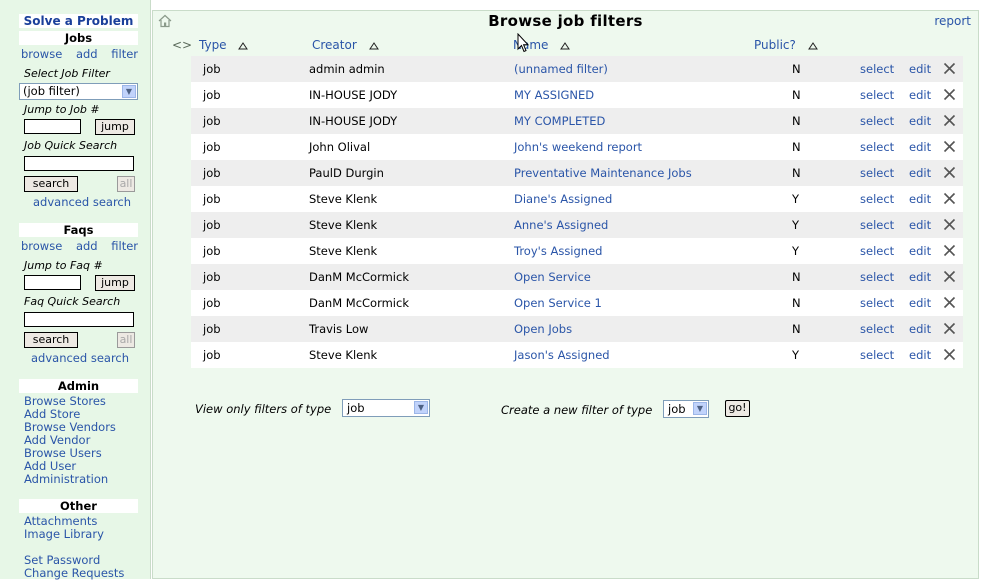 Image resolution: width=986 pixels, height=580 pixels. Describe the element at coordinates (356, 408) in the screenshot. I see `view-filter-type-value: job` at that location.